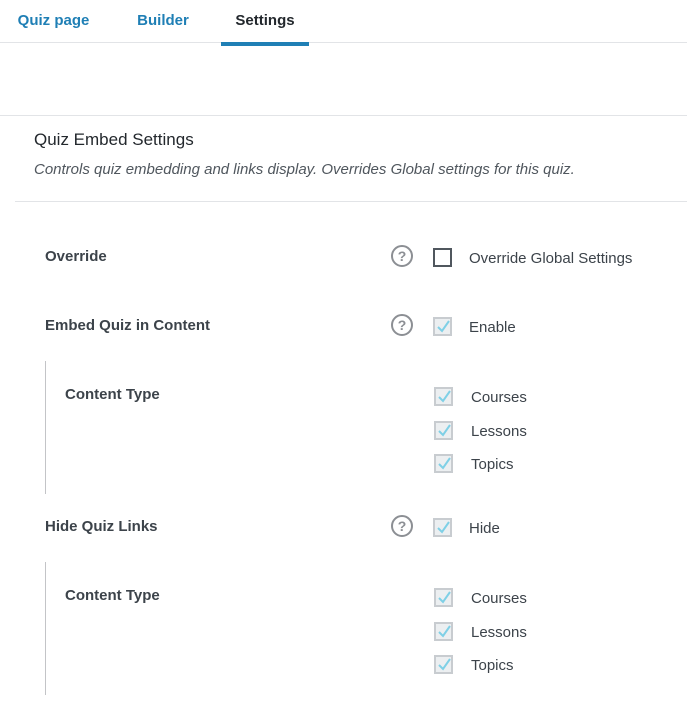  Describe the element at coordinates (343, 23) in the screenshot. I see `tab-bar: Quiz page Builder Settings` at that location.